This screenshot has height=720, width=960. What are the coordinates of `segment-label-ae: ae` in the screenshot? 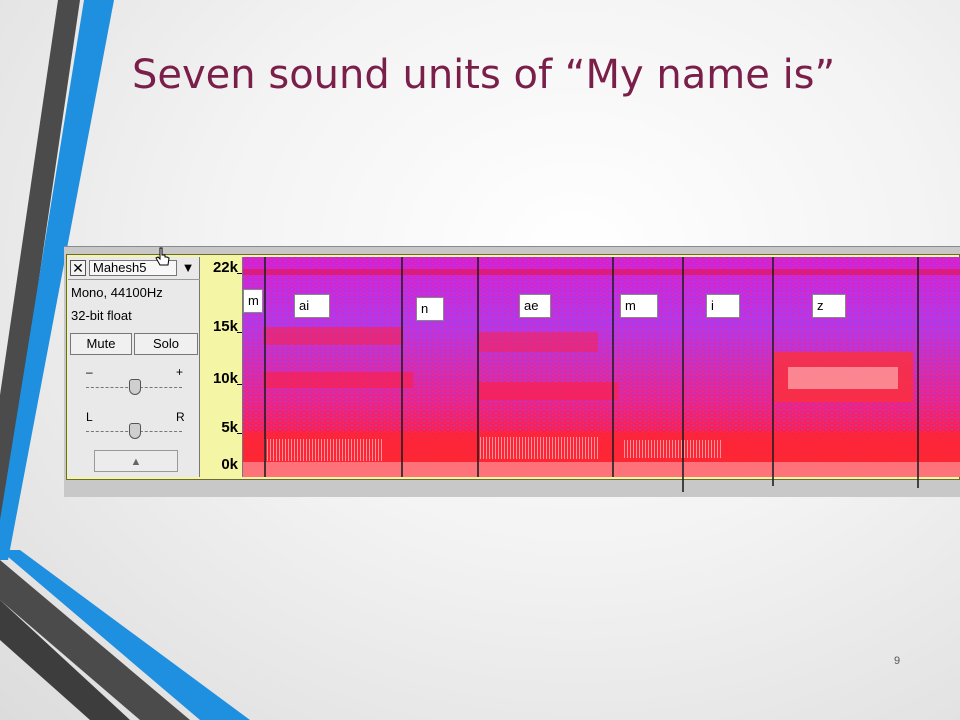 It's located at (535, 306).